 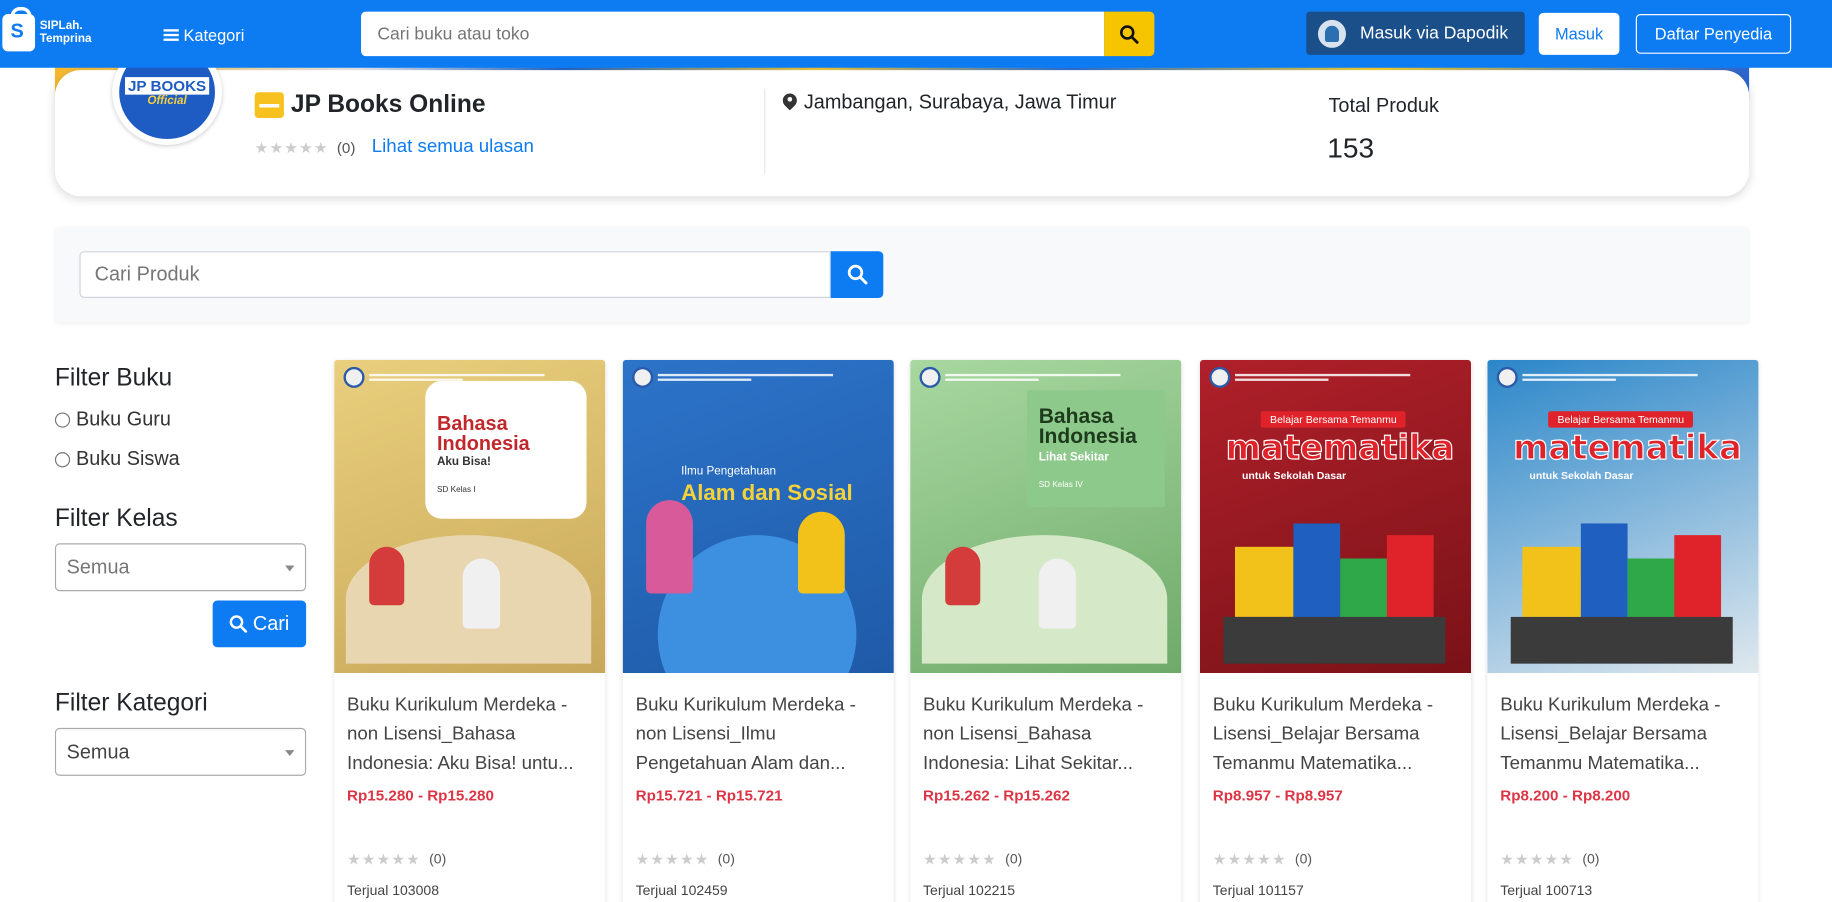 What do you see at coordinates (1579, 33) in the screenshot?
I see `login-button: Masuk` at bounding box center [1579, 33].